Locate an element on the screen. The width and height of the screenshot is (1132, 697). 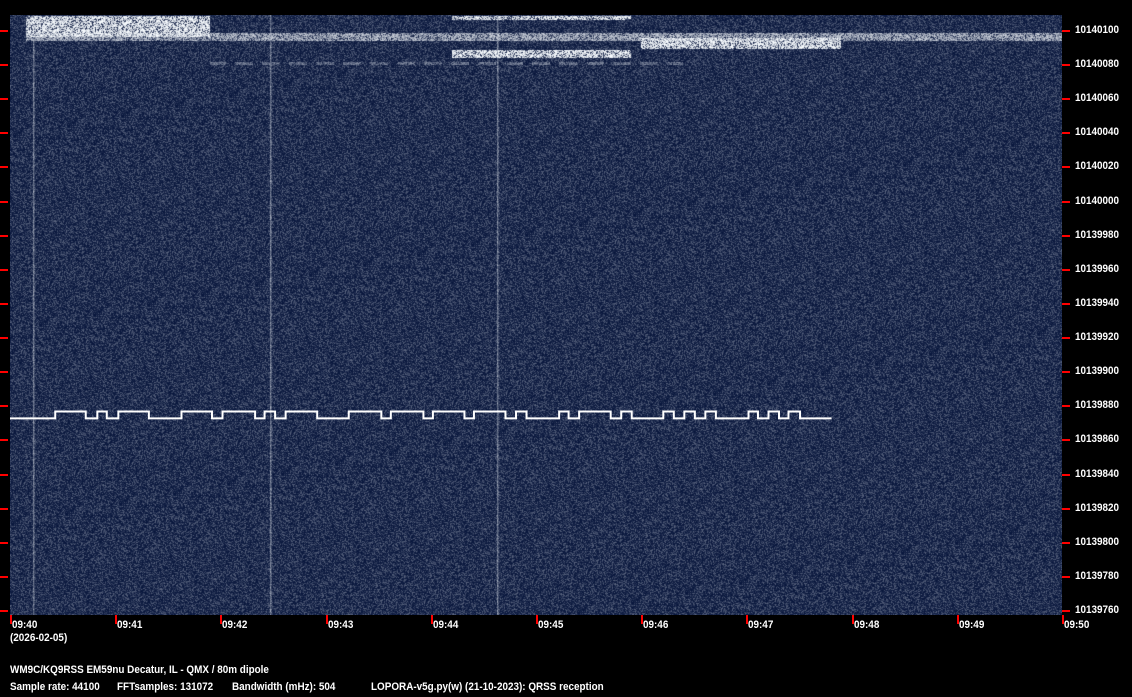
fft-samples: FFTsamples: 131072 is located at coordinates (165, 687).